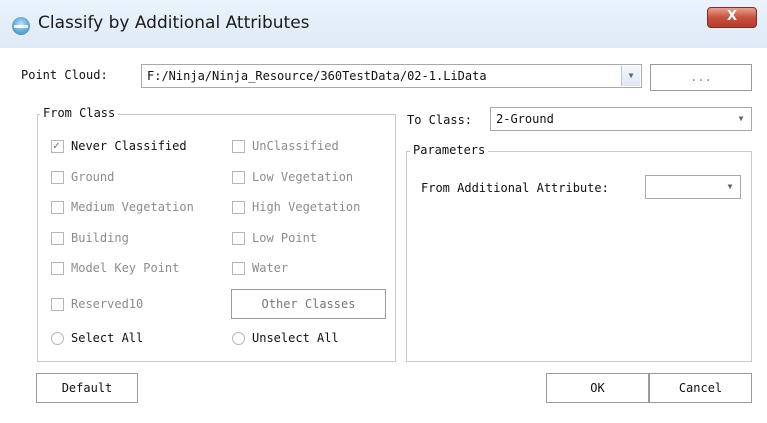  What do you see at coordinates (597, 388) in the screenshot?
I see `ok-button: OK` at bounding box center [597, 388].